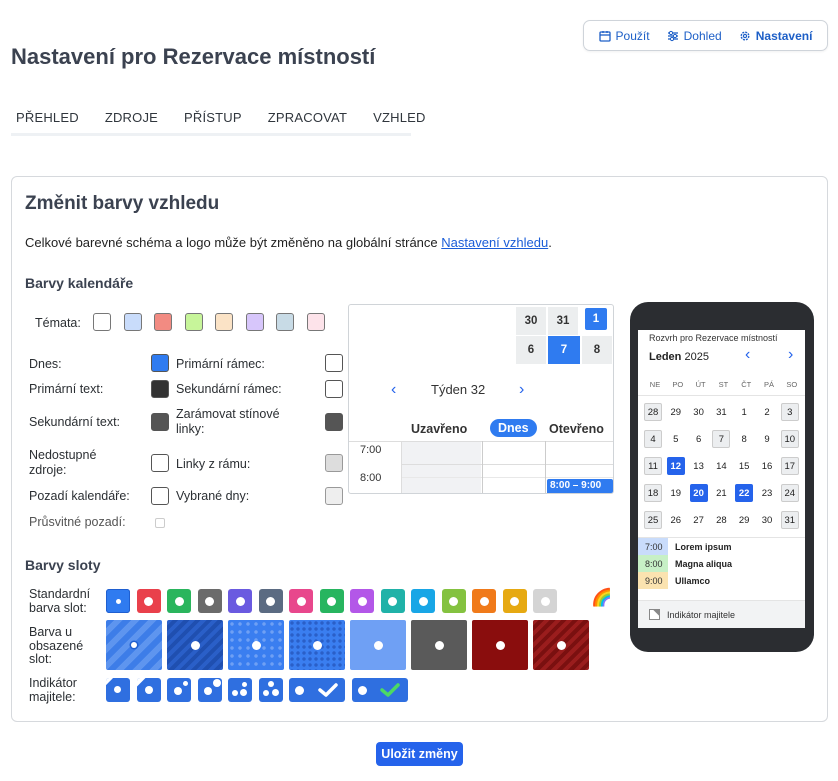 This screenshot has height=781, width=838. I want to click on owner-option-check-green, so click(379, 690).